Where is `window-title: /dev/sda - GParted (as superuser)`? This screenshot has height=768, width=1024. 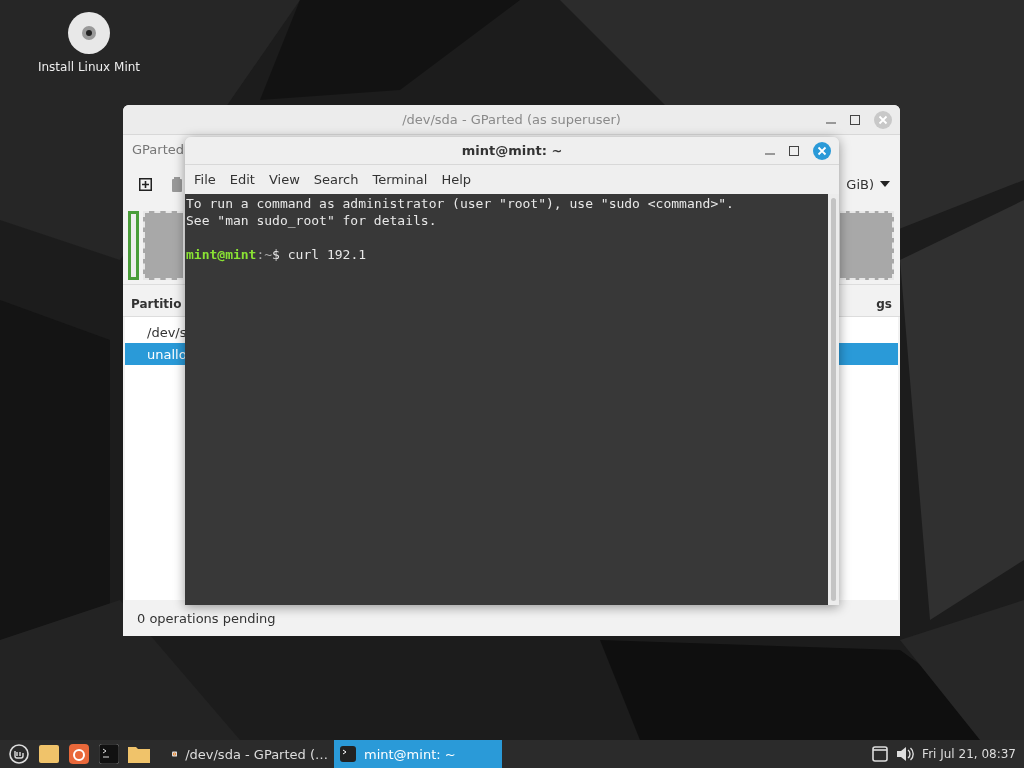
window-title: /dev/sda - GParted (as superuser) is located at coordinates (511, 119).